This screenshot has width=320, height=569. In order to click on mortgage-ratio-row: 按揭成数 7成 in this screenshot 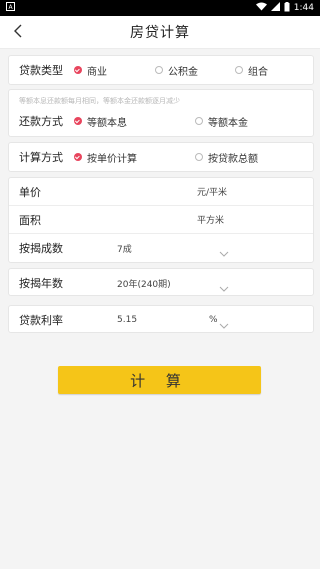, I will do `click(161, 248)`.